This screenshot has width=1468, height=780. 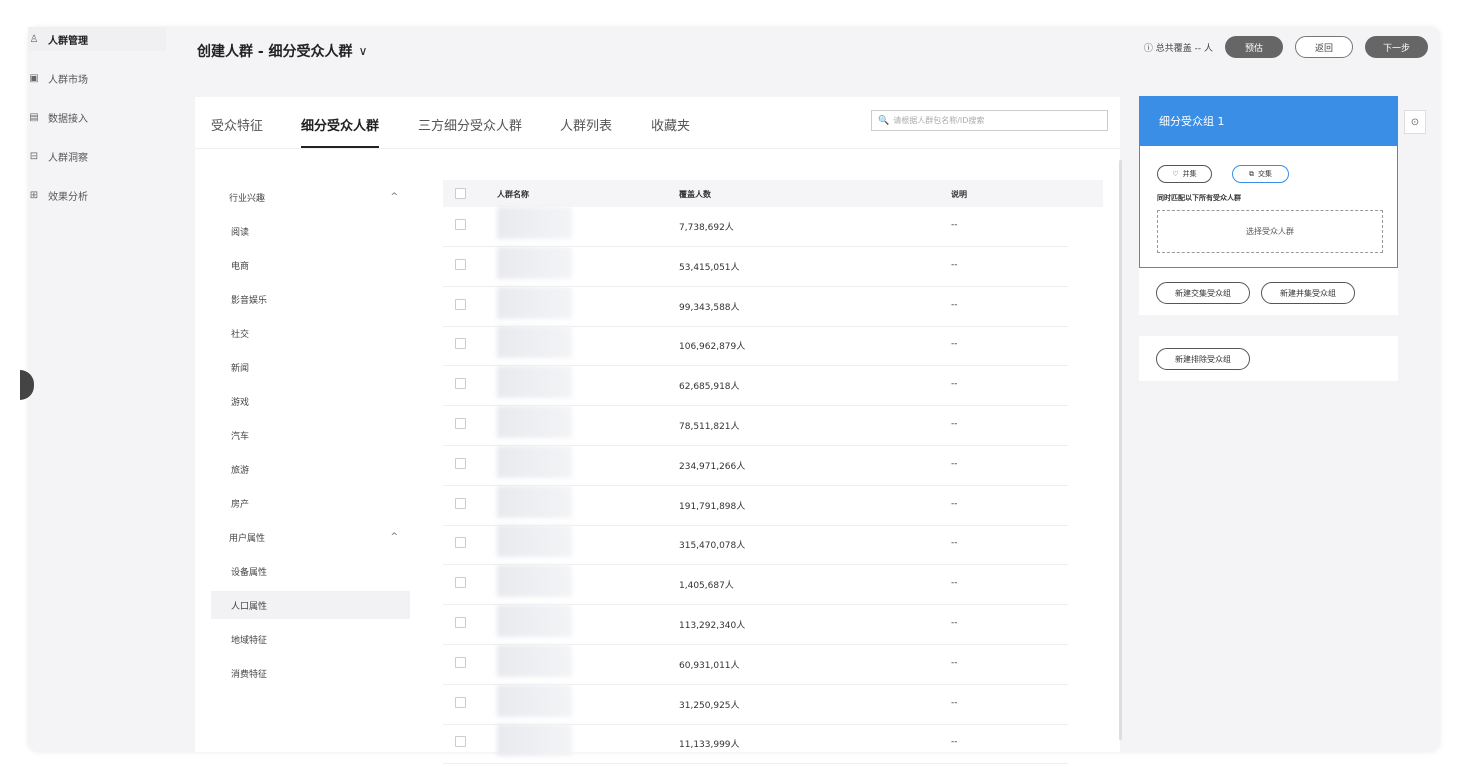 I want to click on estimate-button: 预估, so click(x=1253, y=47).